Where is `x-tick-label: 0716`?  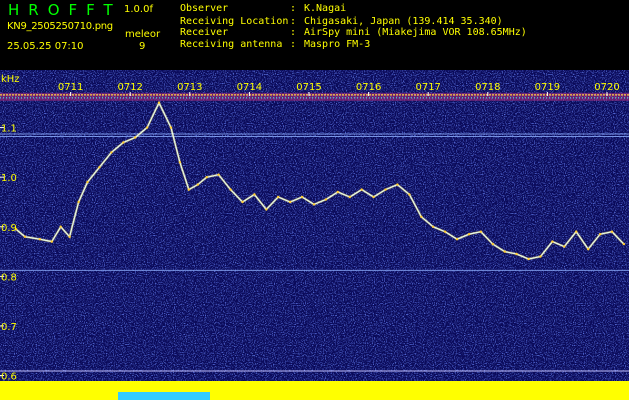
x-tick-label: 0716 is located at coordinates (368, 87).